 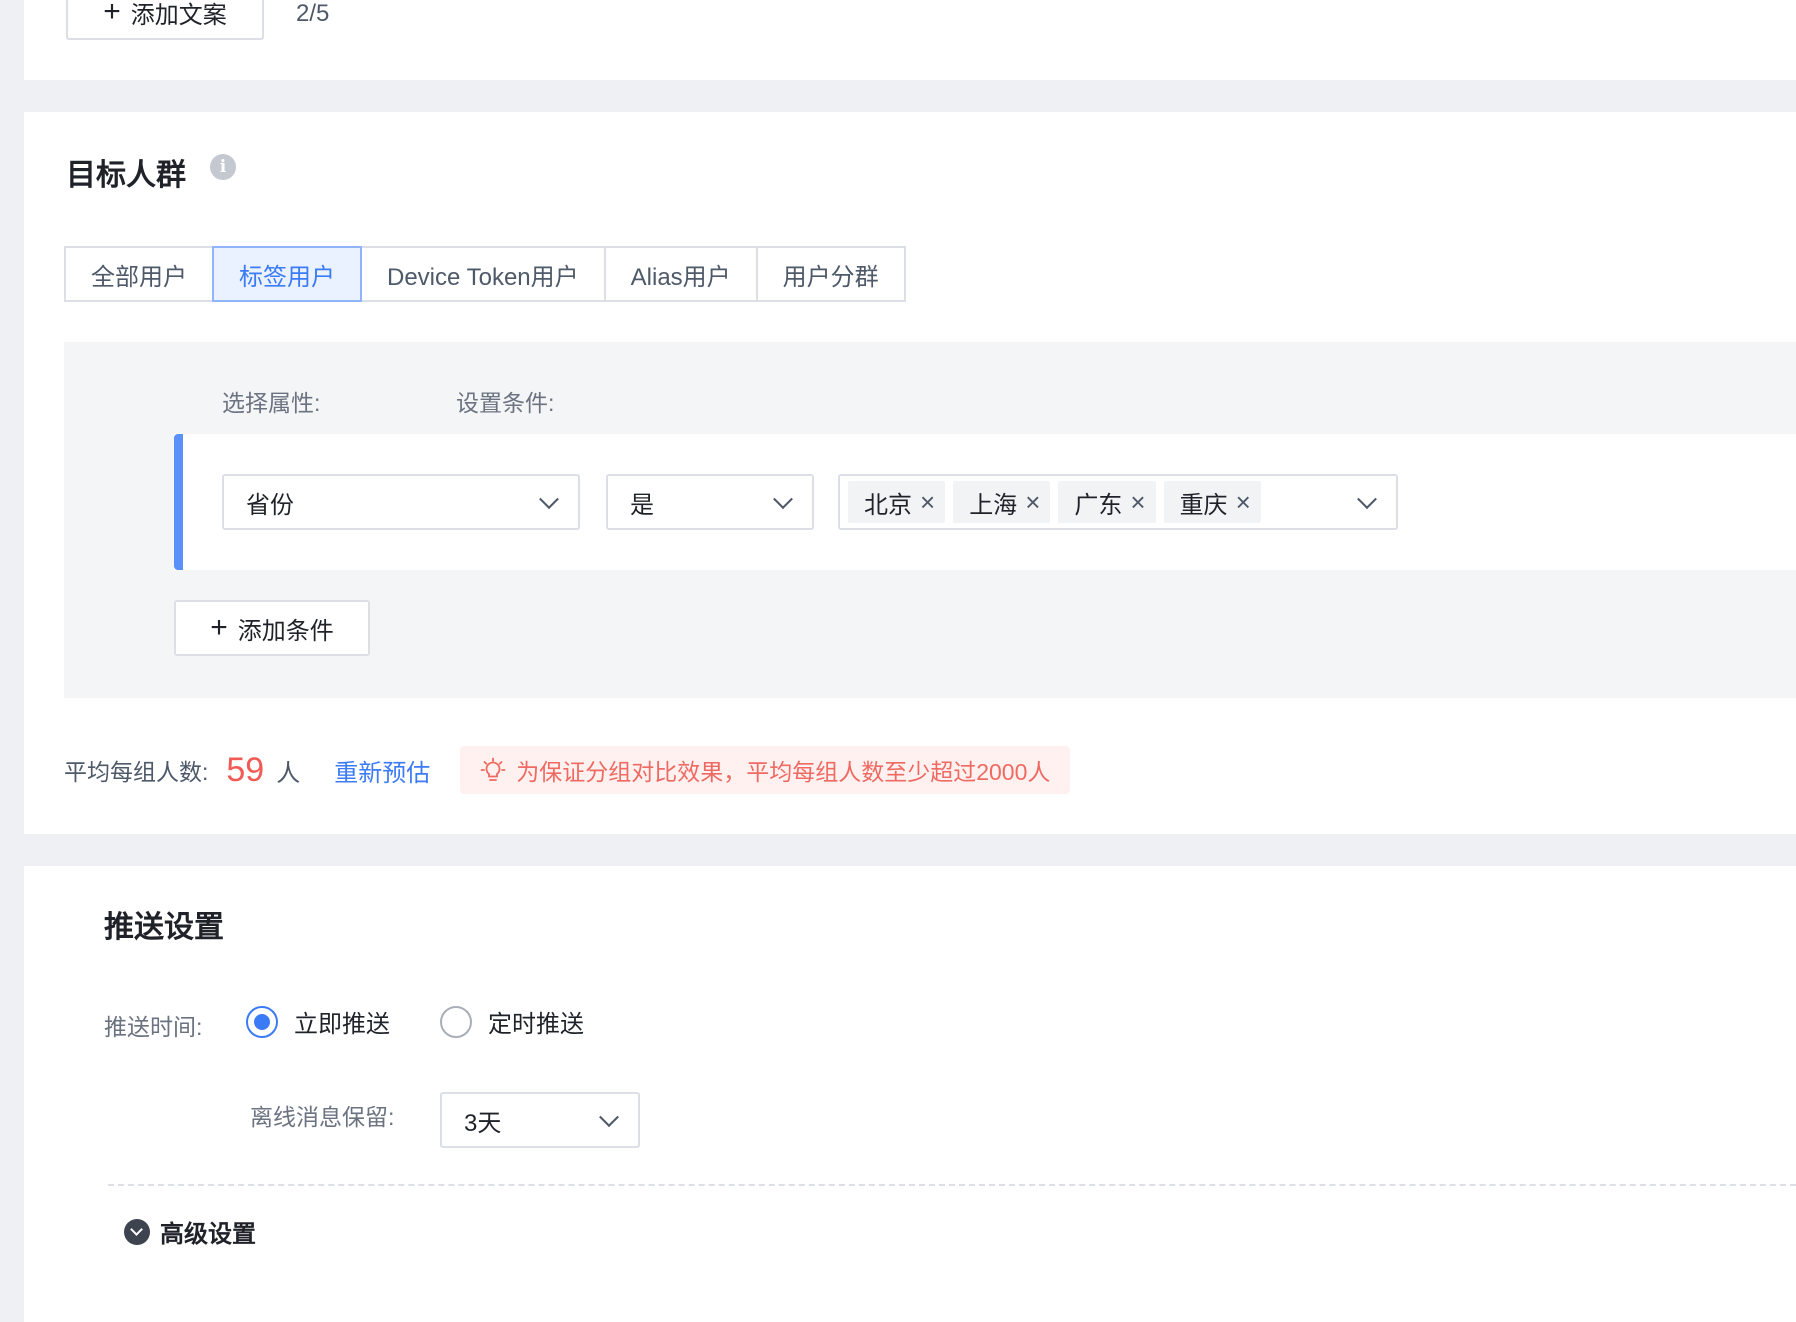 I want to click on re-estimate-link: 重新预估, so click(x=382, y=770).